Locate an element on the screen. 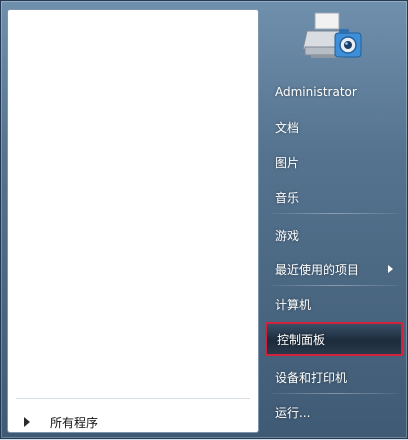  menu-item-label: 设备和打印机 is located at coordinates (311, 377).